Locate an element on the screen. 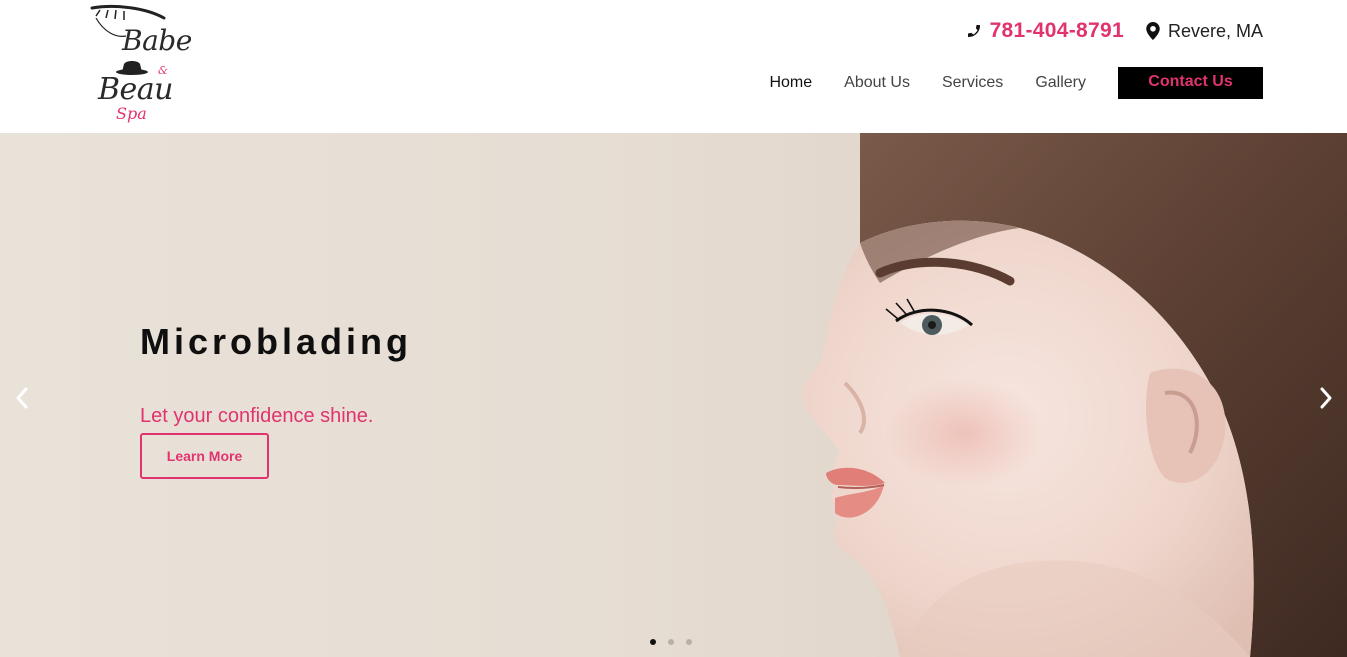 The width and height of the screenshot is (1347, 657). location-text: Revere, MA is located at coordinates (1215, 30).